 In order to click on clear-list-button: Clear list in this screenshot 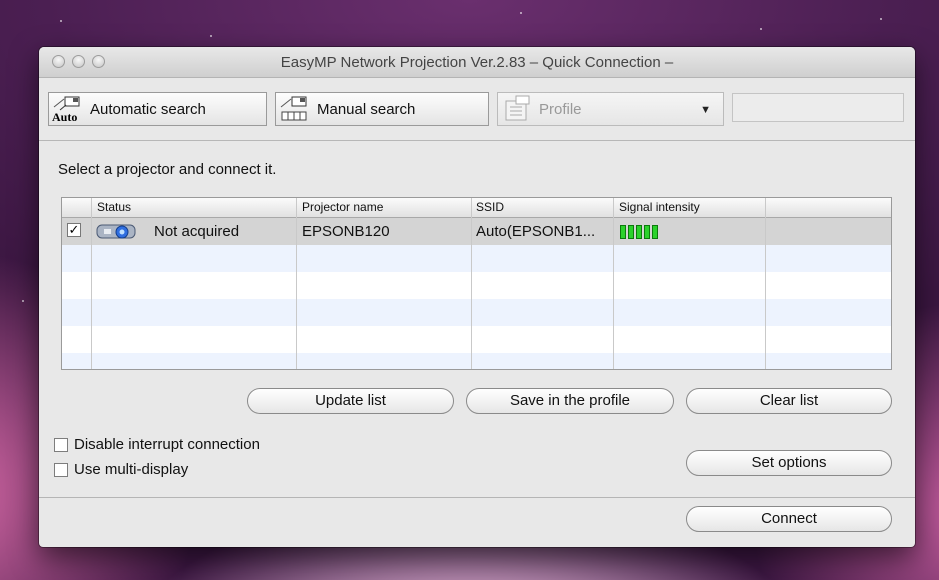, I will do `click(789, 401)`.